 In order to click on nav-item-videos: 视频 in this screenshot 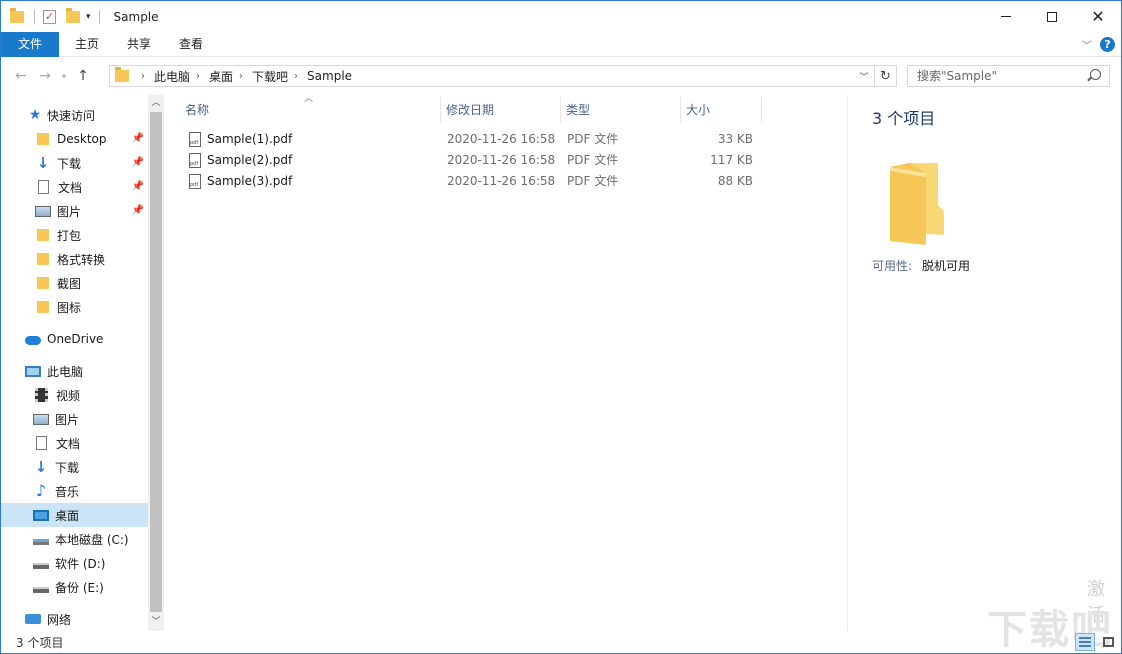, I will do `click(74, 395)`.